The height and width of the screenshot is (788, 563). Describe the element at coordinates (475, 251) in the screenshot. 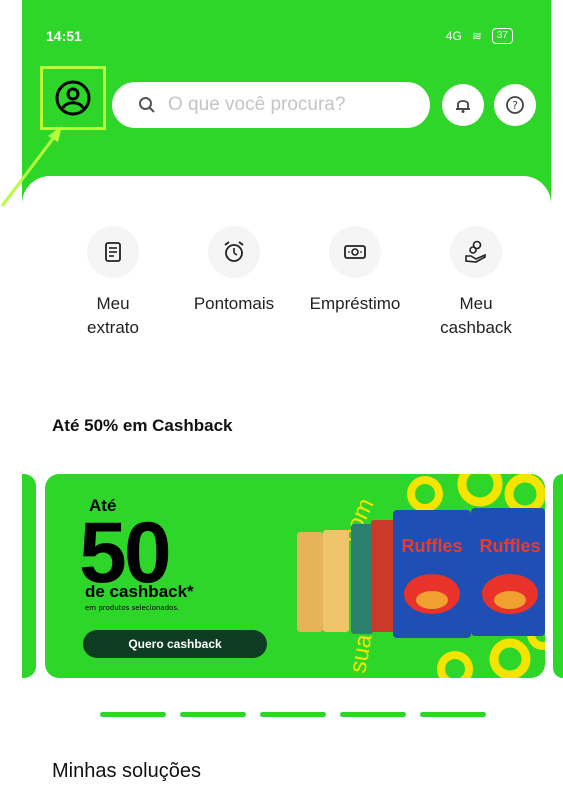

I see `hand-coin-icon` at that location.